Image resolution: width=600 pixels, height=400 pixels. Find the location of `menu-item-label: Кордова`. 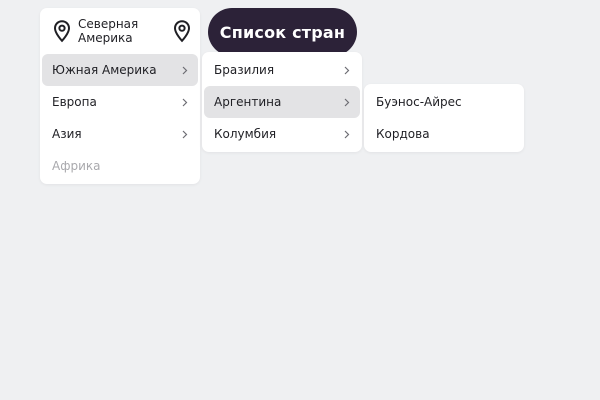

menu-item-label: Кордова is located at coordinates (403, 134).